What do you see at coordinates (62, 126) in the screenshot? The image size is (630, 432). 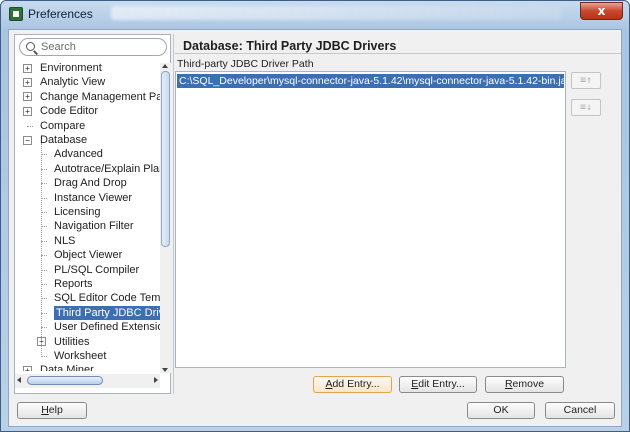 I see `tree-item-compare: Compare` at bounding box center [62, 126].